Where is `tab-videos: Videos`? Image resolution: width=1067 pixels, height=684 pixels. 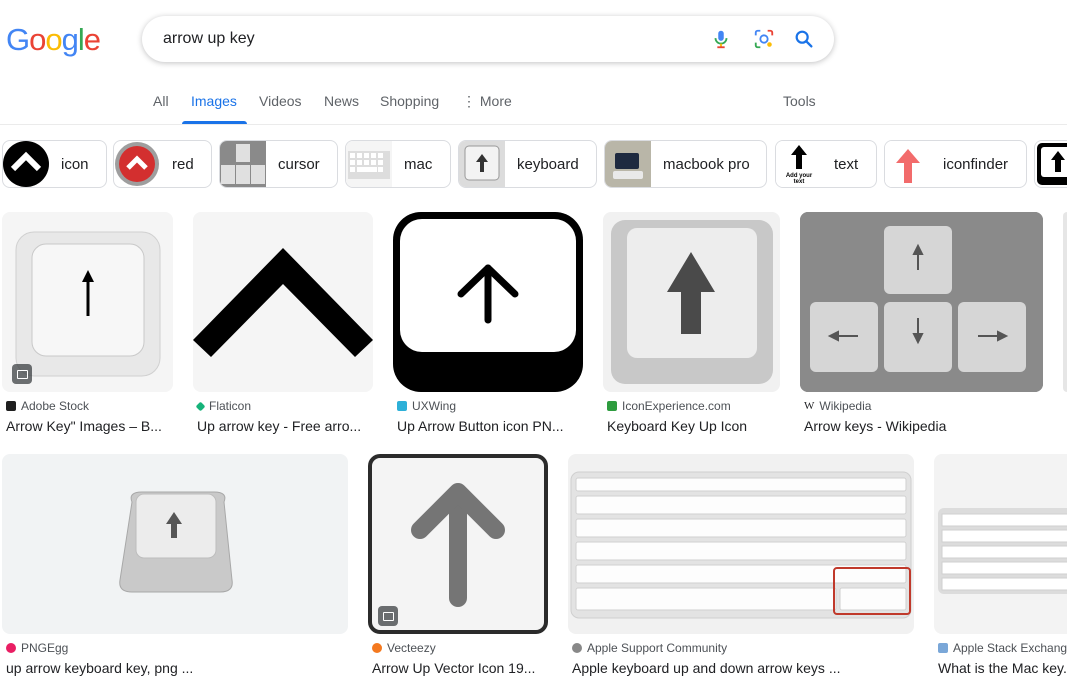 tab-videos: Videos is located at coordinates (280, 101).